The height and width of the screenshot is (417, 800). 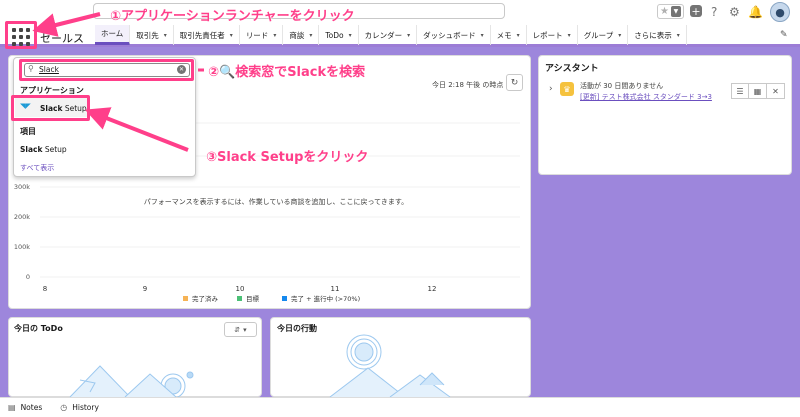 I want to click on annotation-arrows, so click(x=118, y=82).